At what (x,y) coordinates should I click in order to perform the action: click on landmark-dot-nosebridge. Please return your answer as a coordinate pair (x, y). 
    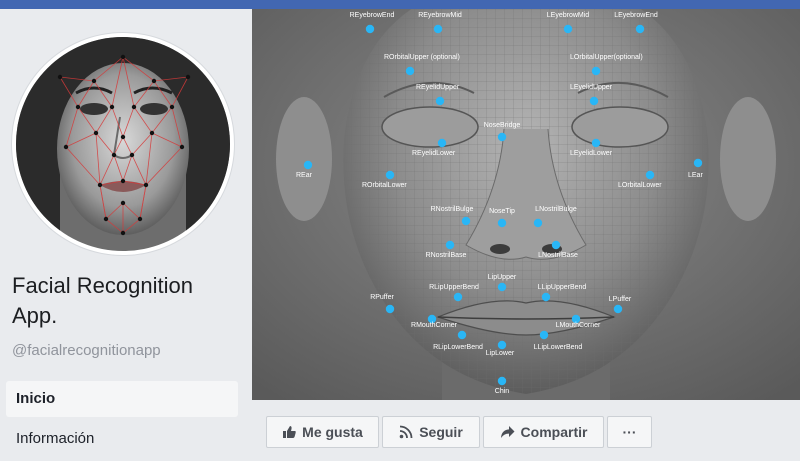
    Looking at the image, I should click on (502, 137).